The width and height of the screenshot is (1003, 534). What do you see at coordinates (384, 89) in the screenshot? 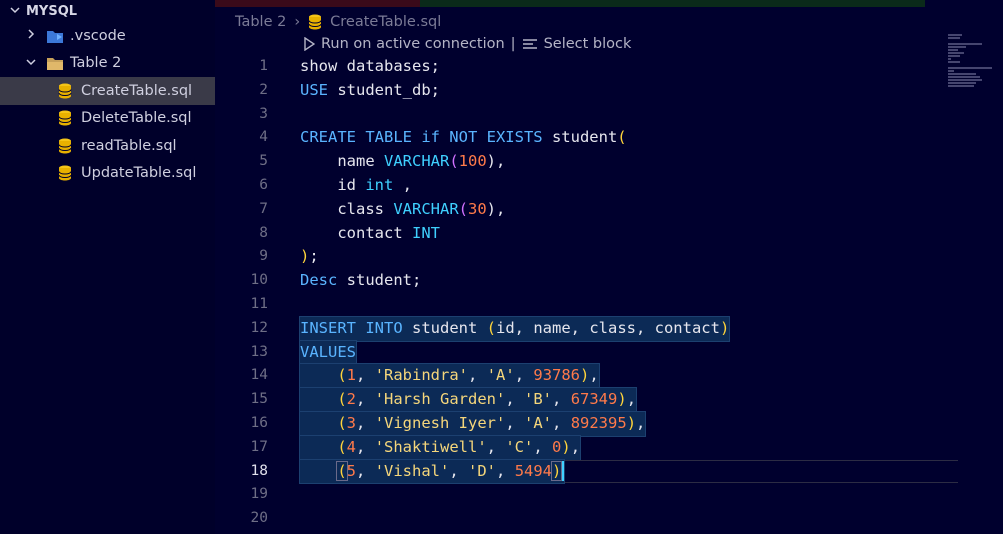
I see `code-token: student_db;` at bounding box center [384, 89].